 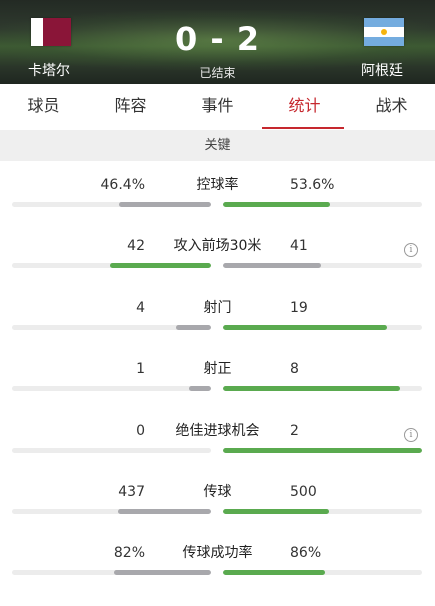 I want to click on stat-row-possession: 46.4% 控球率 53.6%, so click(x=217, y=207).